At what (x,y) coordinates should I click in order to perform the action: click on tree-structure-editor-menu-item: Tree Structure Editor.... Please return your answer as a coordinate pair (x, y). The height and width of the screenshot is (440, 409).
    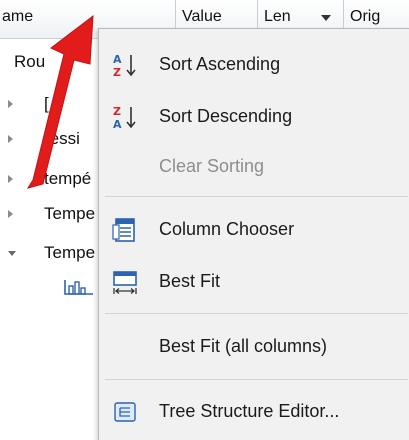
    Looking at the image, I should click on (254, 411).